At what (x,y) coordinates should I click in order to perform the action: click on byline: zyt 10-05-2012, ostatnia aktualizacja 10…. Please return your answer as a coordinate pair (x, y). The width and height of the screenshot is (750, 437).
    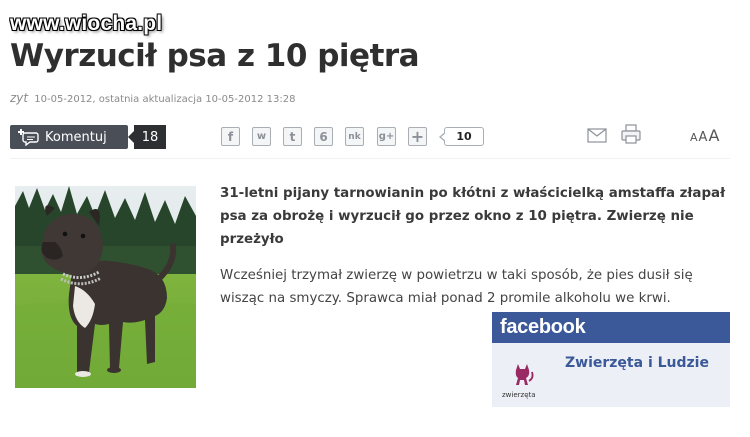
    Looking at the image, I should click on (152, 98).